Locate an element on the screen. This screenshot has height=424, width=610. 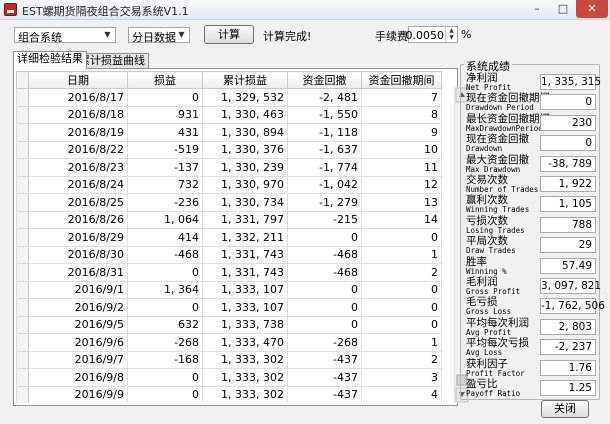
minimize-button: – is located at coordinates (537, 9).